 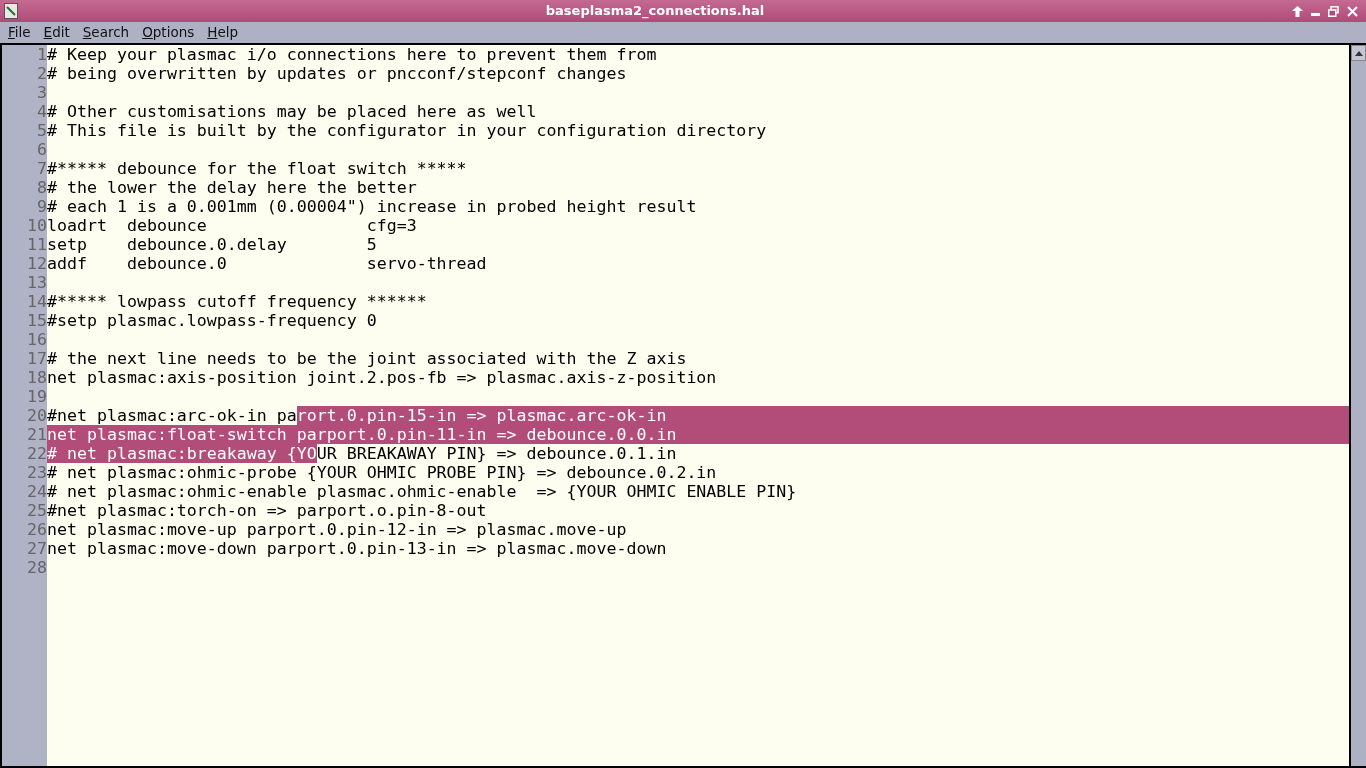 I want to click on line-number: 9, so click(x=42, y=206).